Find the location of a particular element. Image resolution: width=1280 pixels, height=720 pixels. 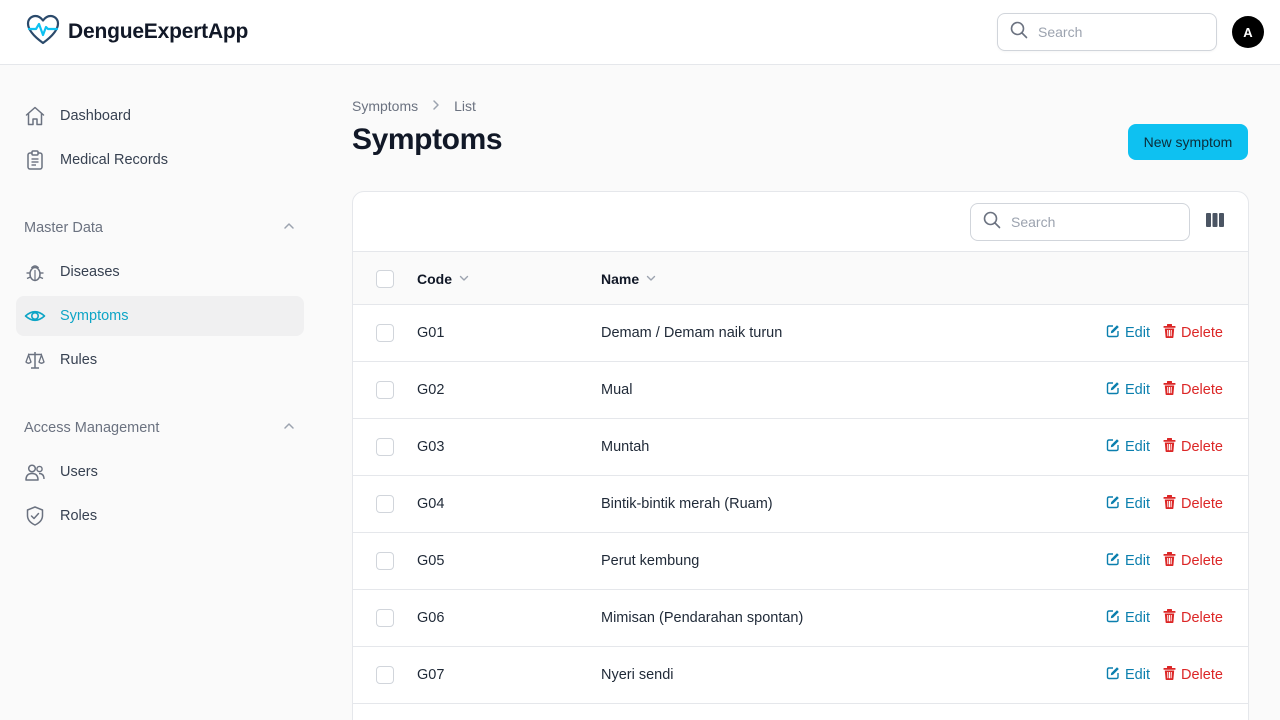

group-master-data: Master Data is located at coordinates (160, 228).